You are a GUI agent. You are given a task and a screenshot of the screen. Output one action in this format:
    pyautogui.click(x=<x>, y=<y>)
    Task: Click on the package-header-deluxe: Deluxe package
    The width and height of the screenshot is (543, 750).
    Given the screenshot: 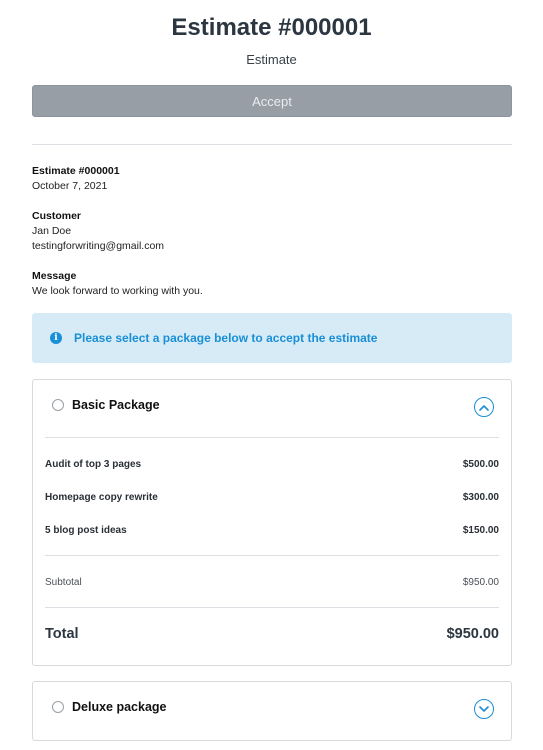 What is the action you would take?
    pyautogui.click(x=272, y=711)
    